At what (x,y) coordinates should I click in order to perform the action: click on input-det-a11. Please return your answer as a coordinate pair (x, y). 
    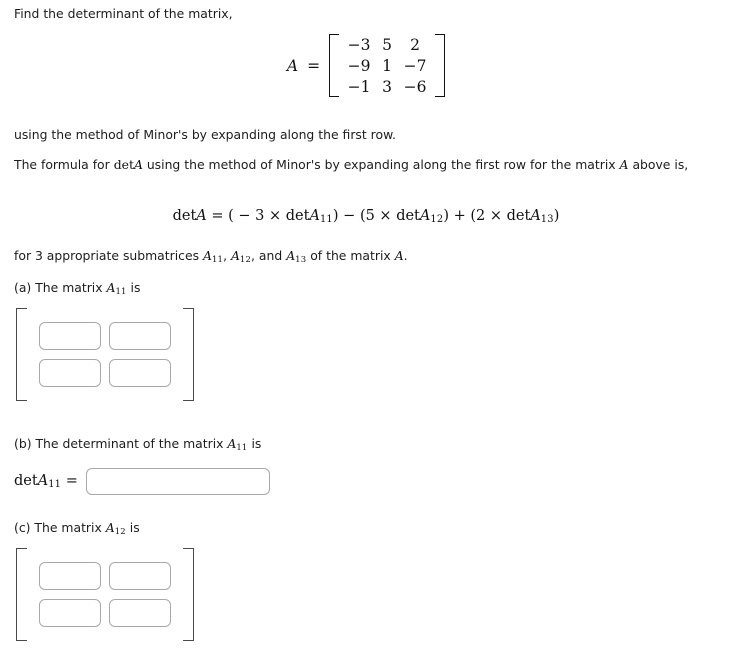
    Looking at the image, I should click on (177, 481).